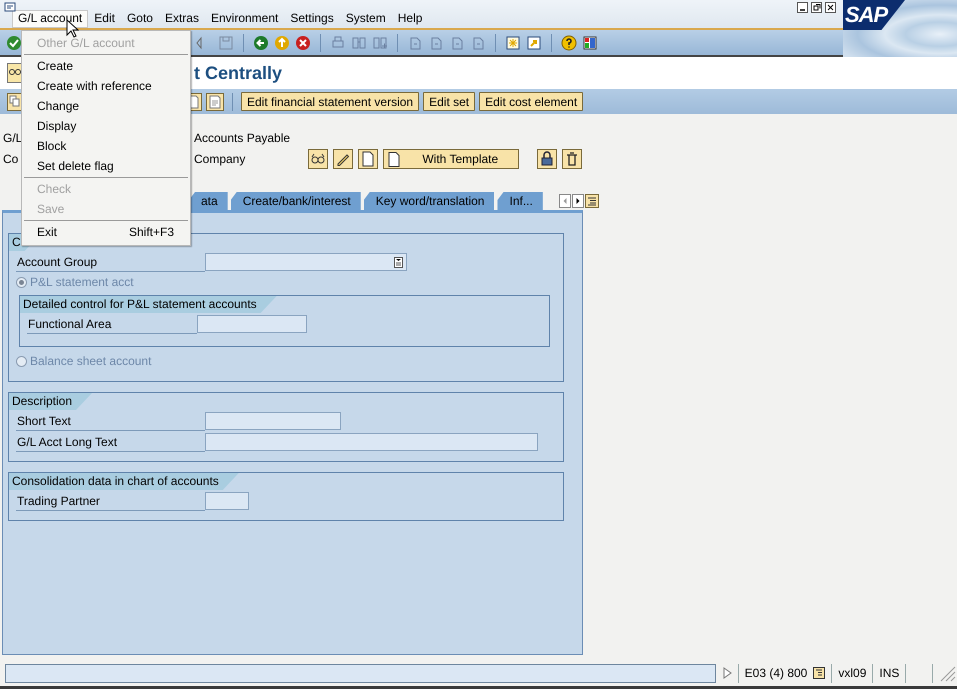 Image resolution: width=957 pixels, height=689 pixels. What do you see at coordinates (91, 361) in the screenshot?
I see `radio-label: Balance sheet account` at bounding box center [91, 361].